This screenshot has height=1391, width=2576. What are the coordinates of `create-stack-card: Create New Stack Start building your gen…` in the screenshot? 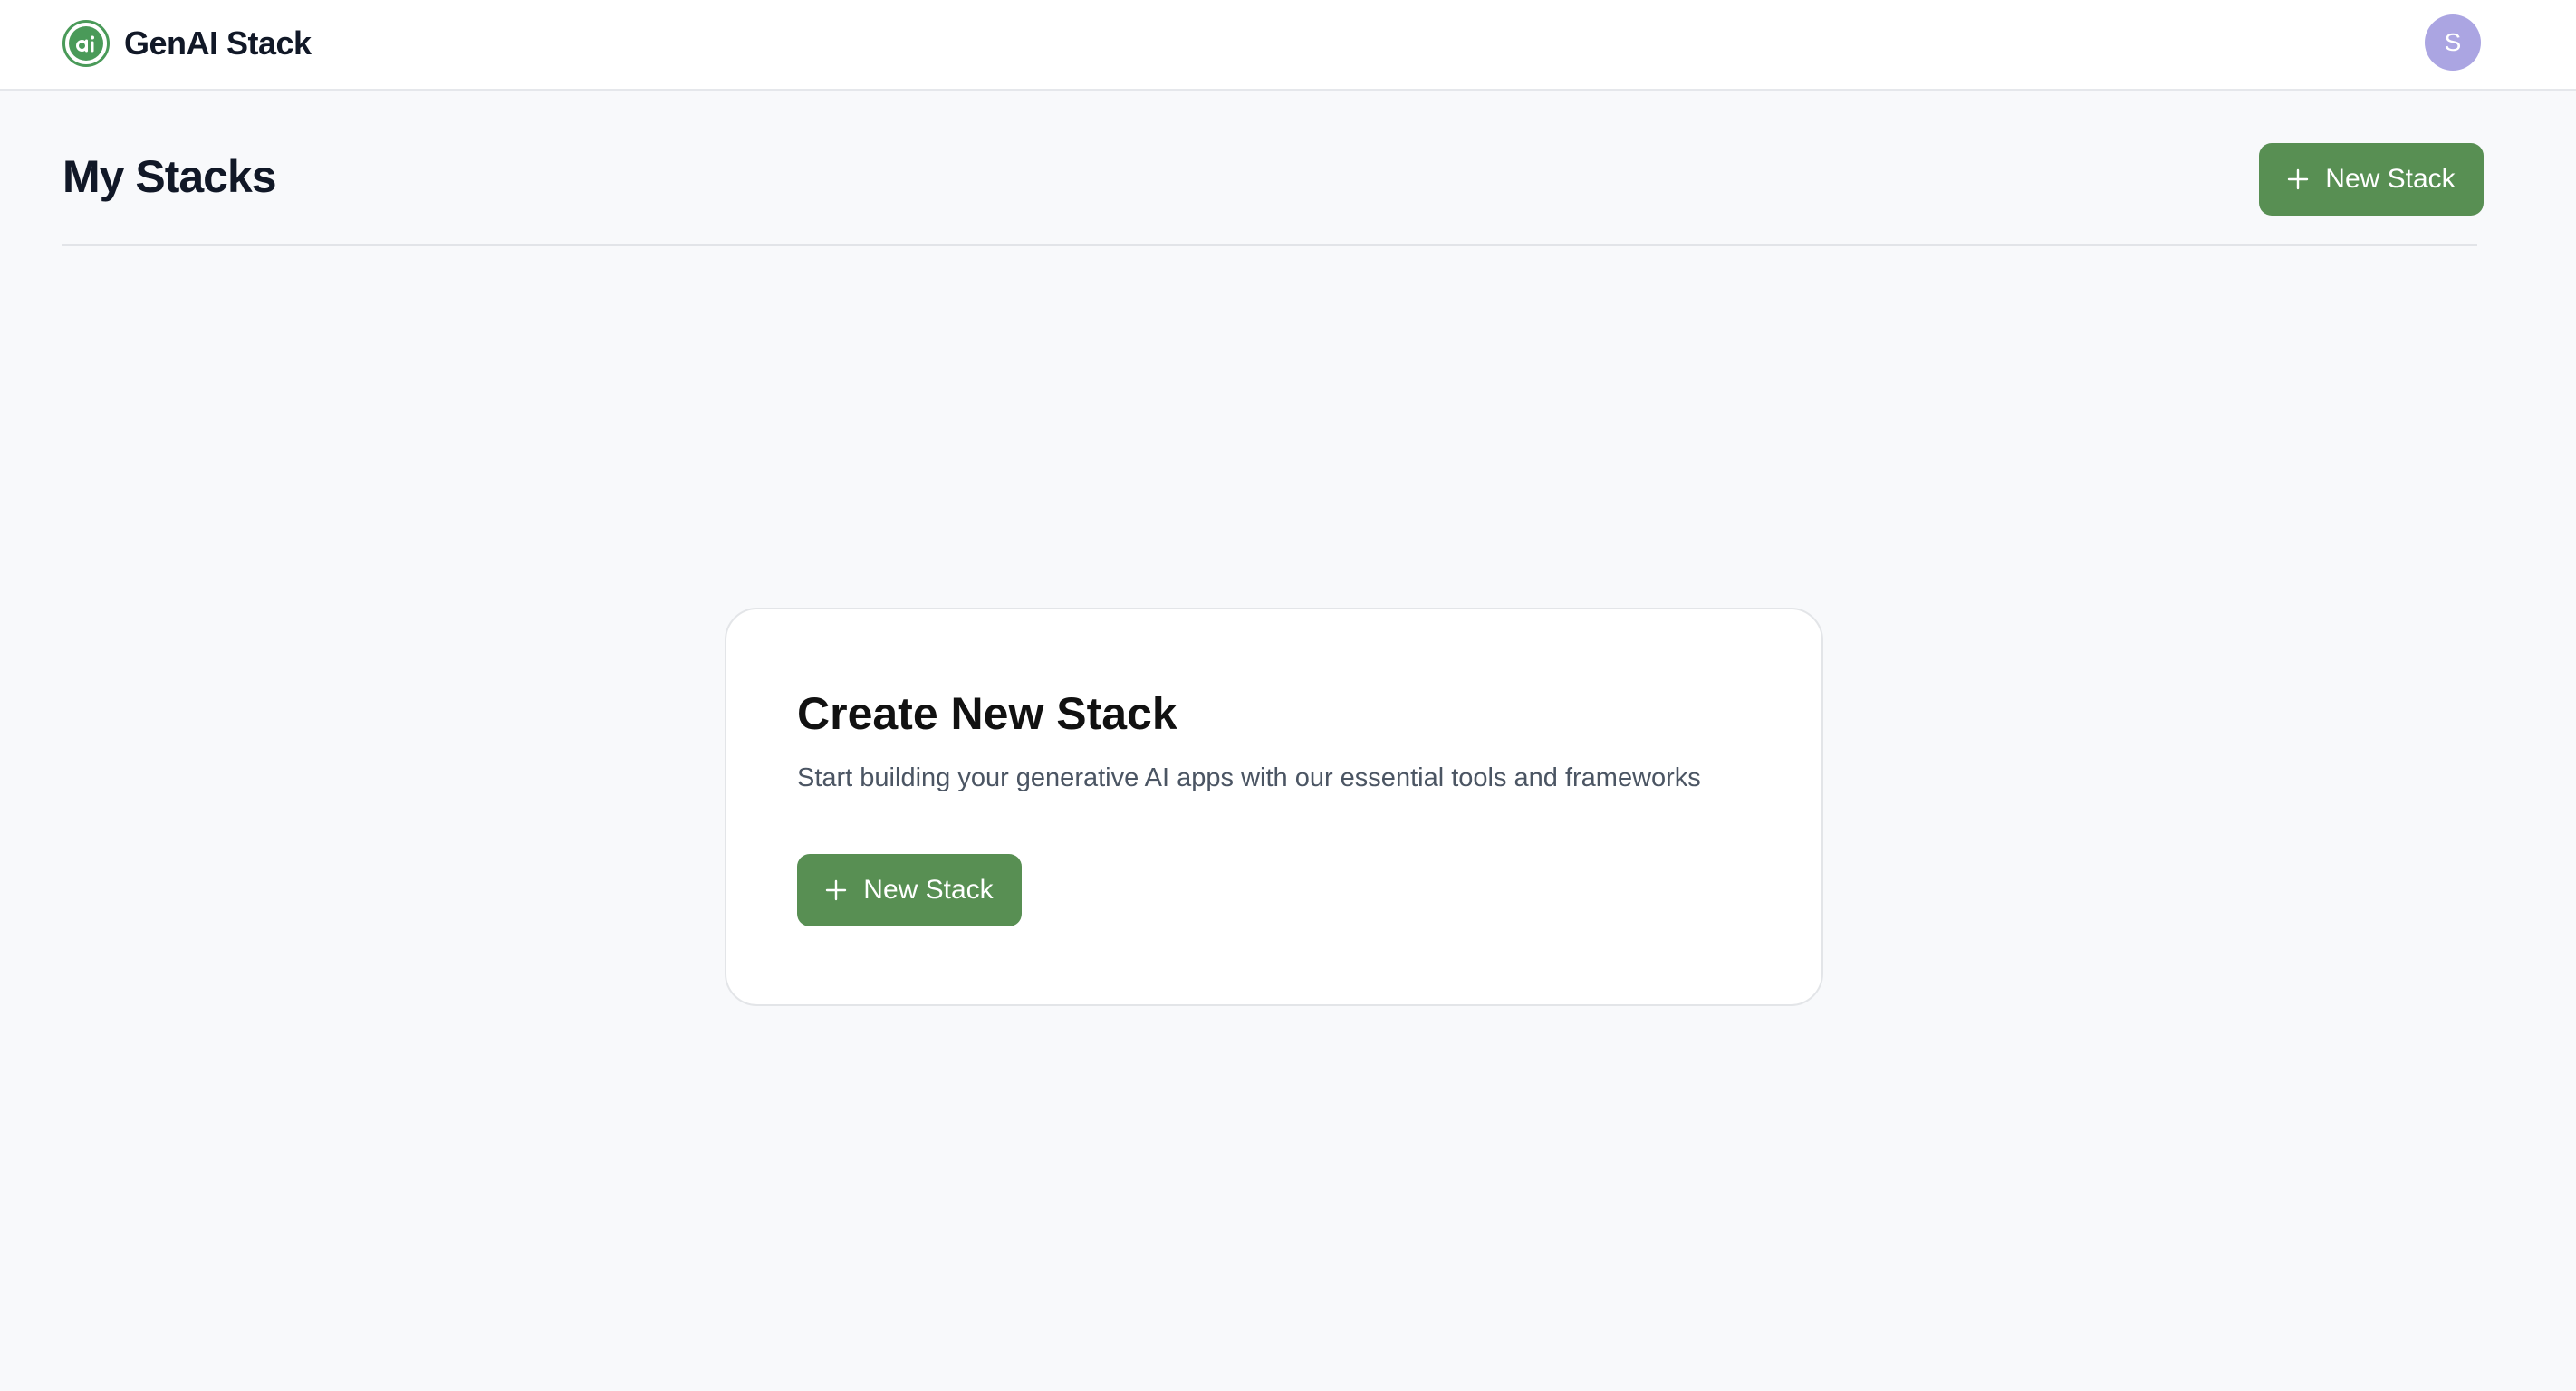 It's located at (1274, 807).